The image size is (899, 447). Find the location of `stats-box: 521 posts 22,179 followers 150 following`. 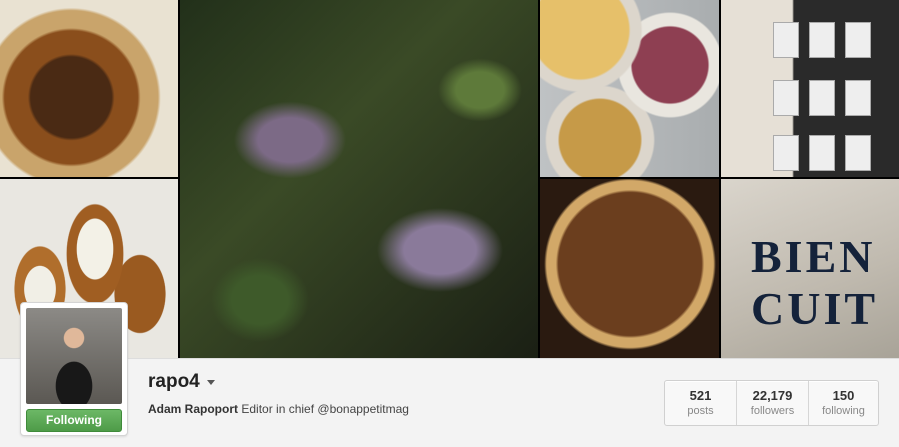

stats-box: 521 posts 22,179 followers 150 following is located at coordinates (771, 403).